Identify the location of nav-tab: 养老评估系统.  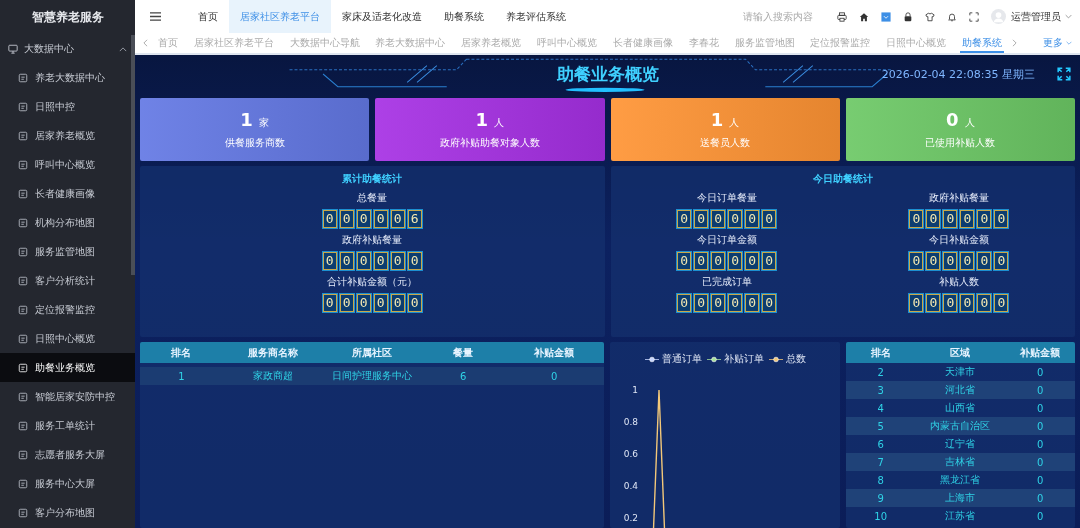
(536, 16).